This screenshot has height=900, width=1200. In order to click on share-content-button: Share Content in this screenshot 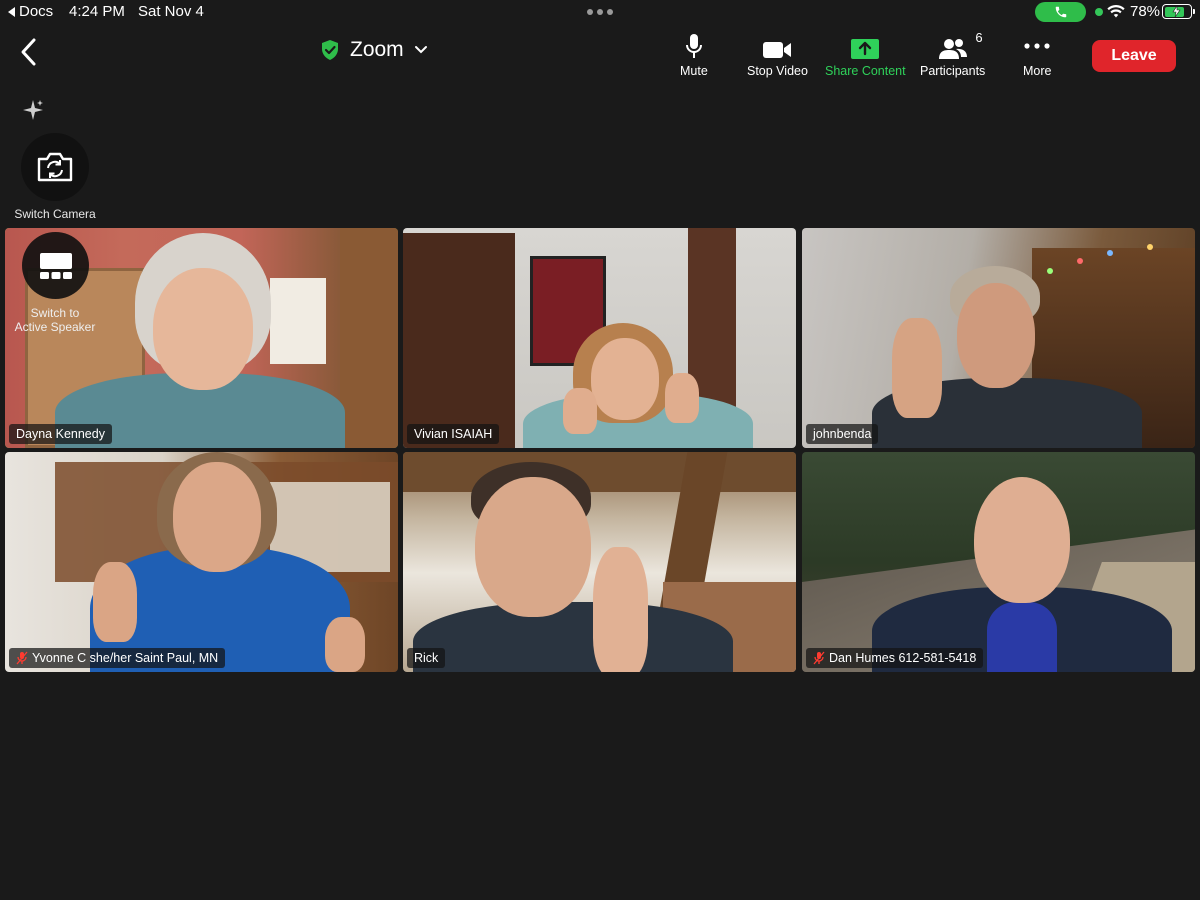, I will do `click(865, 55)`.